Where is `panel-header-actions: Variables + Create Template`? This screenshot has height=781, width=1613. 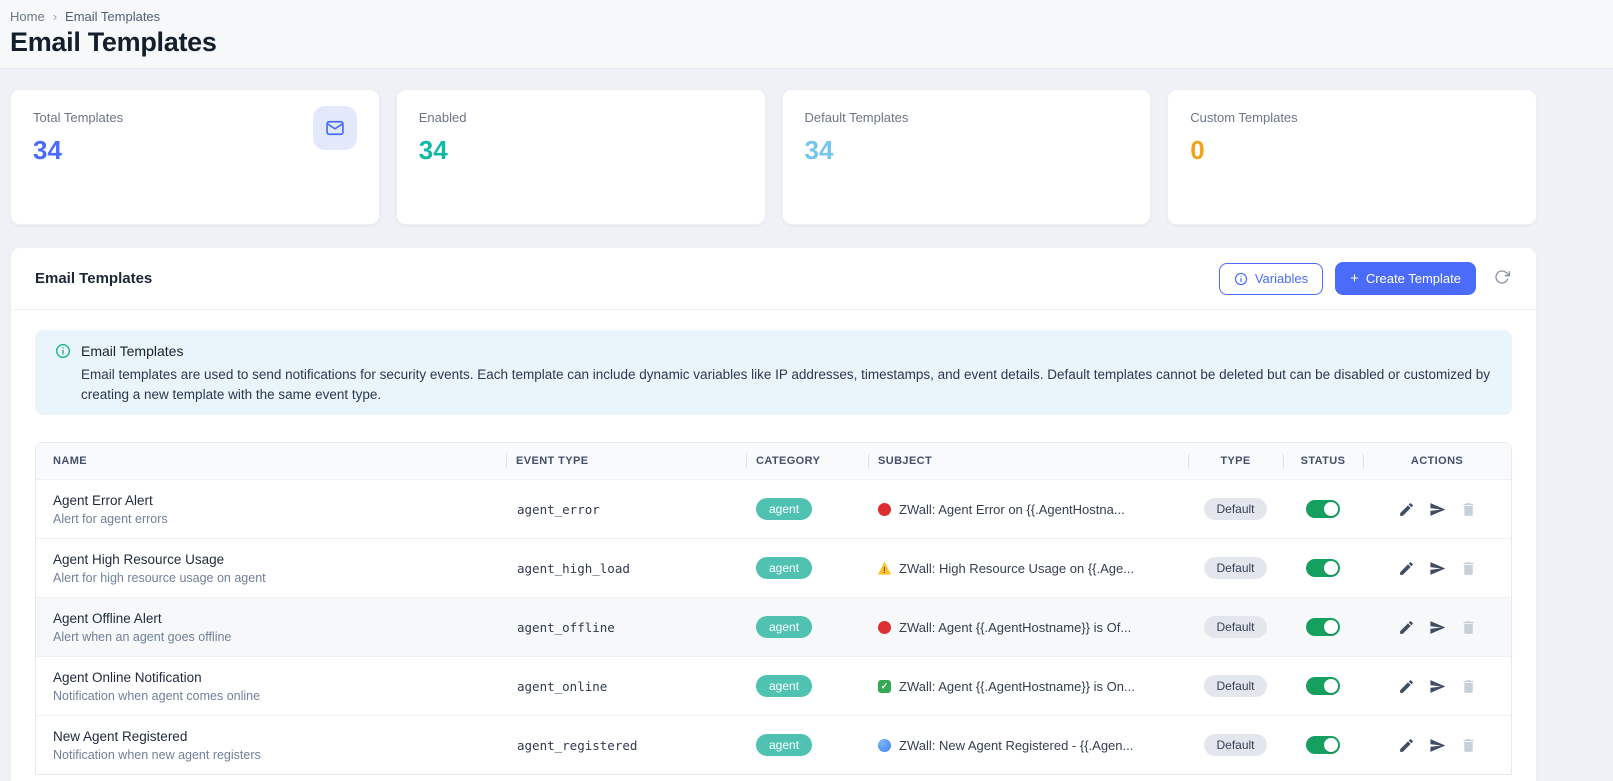
panel-header-actions: Variables + Create Template is located at coordinates (1365, 278).